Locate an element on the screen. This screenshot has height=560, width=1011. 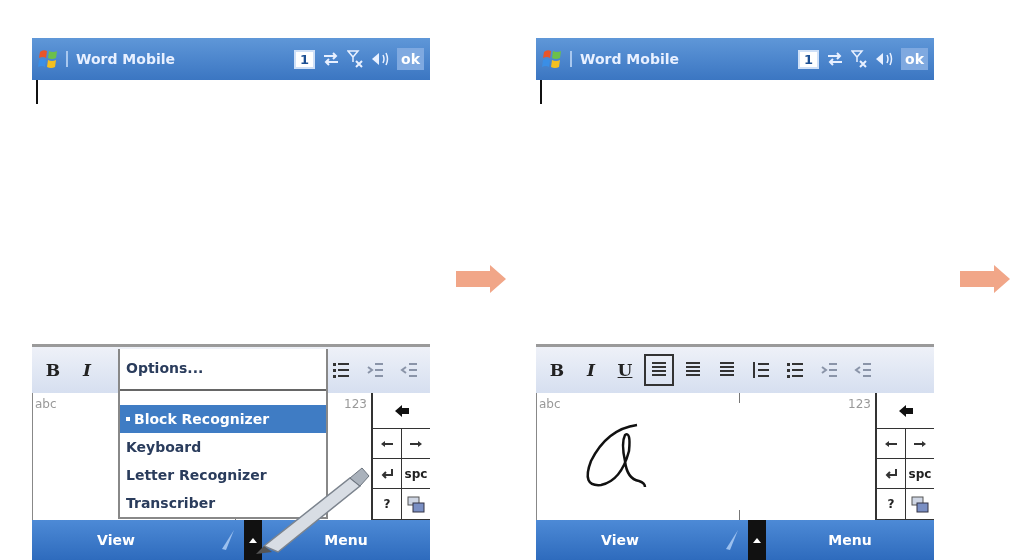
menu-item: Keyboard is located at coordinates (164, 447).